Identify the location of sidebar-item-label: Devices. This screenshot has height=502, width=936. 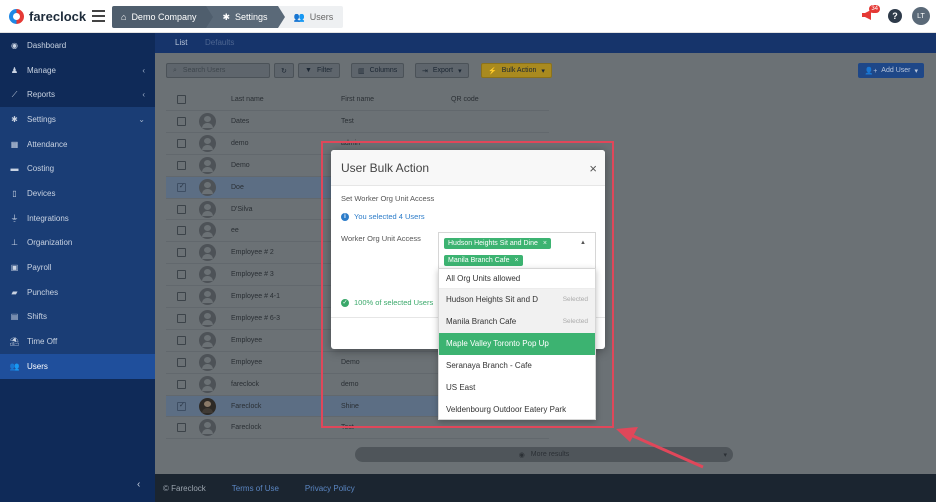
(41, 193).